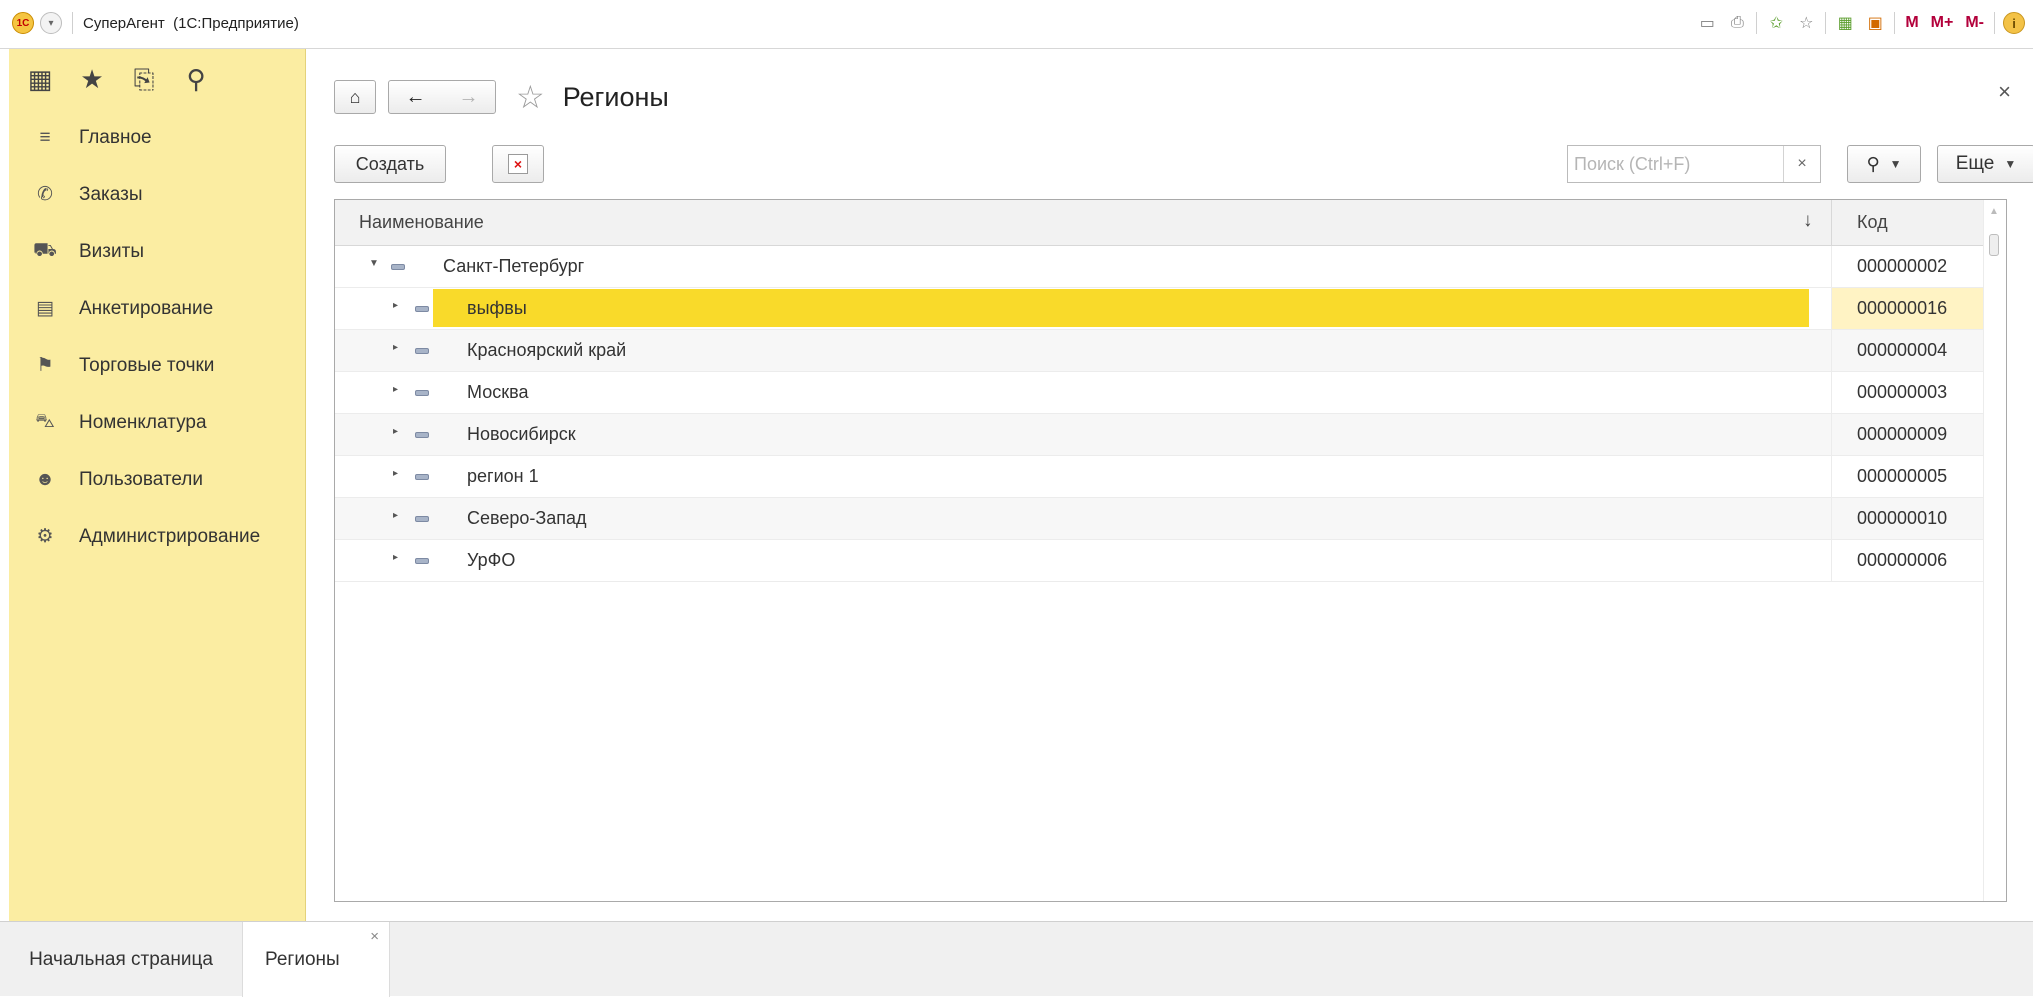 The height and width of the screenshot is (997, 2033). Describe the element at coordinates (196, 79) in the screenshot. I see `search-icon: ⚲` at that location.